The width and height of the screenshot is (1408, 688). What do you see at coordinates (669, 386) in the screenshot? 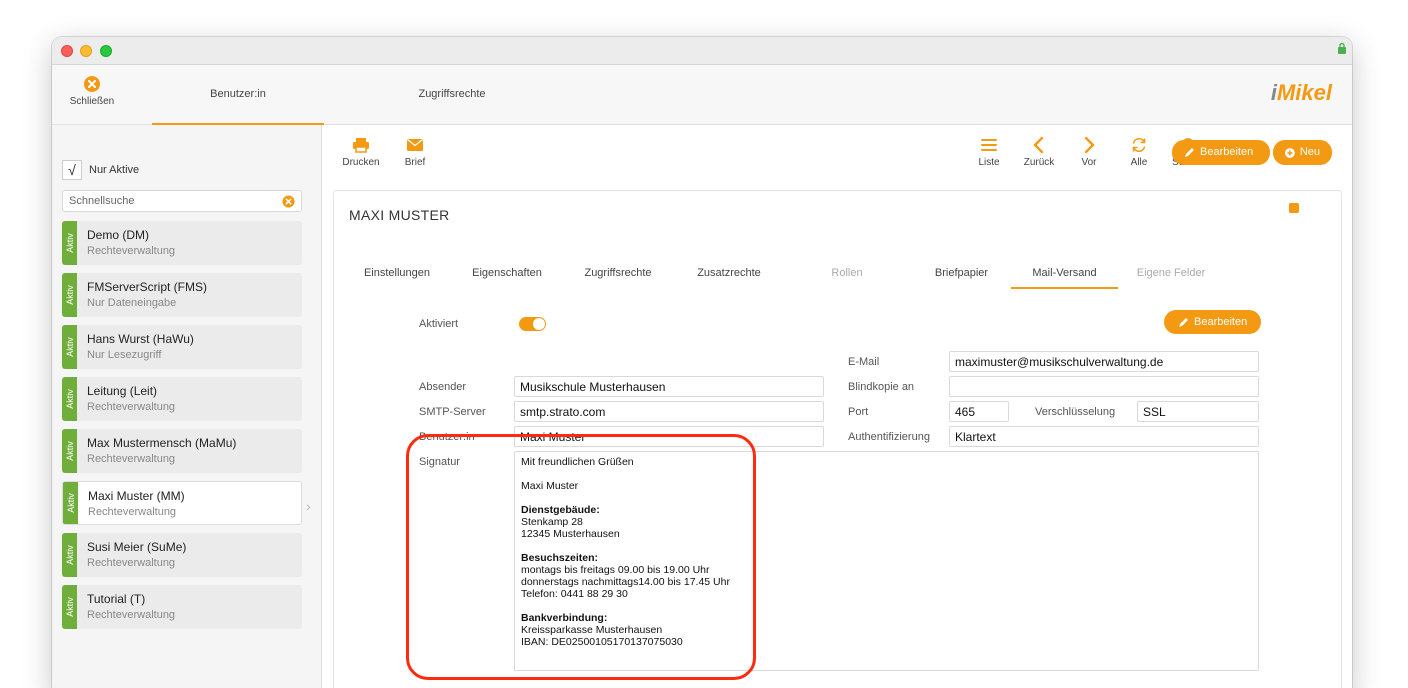
I see `sender-field: Musikschule Musterhausen` at bounding box center [669, 386].